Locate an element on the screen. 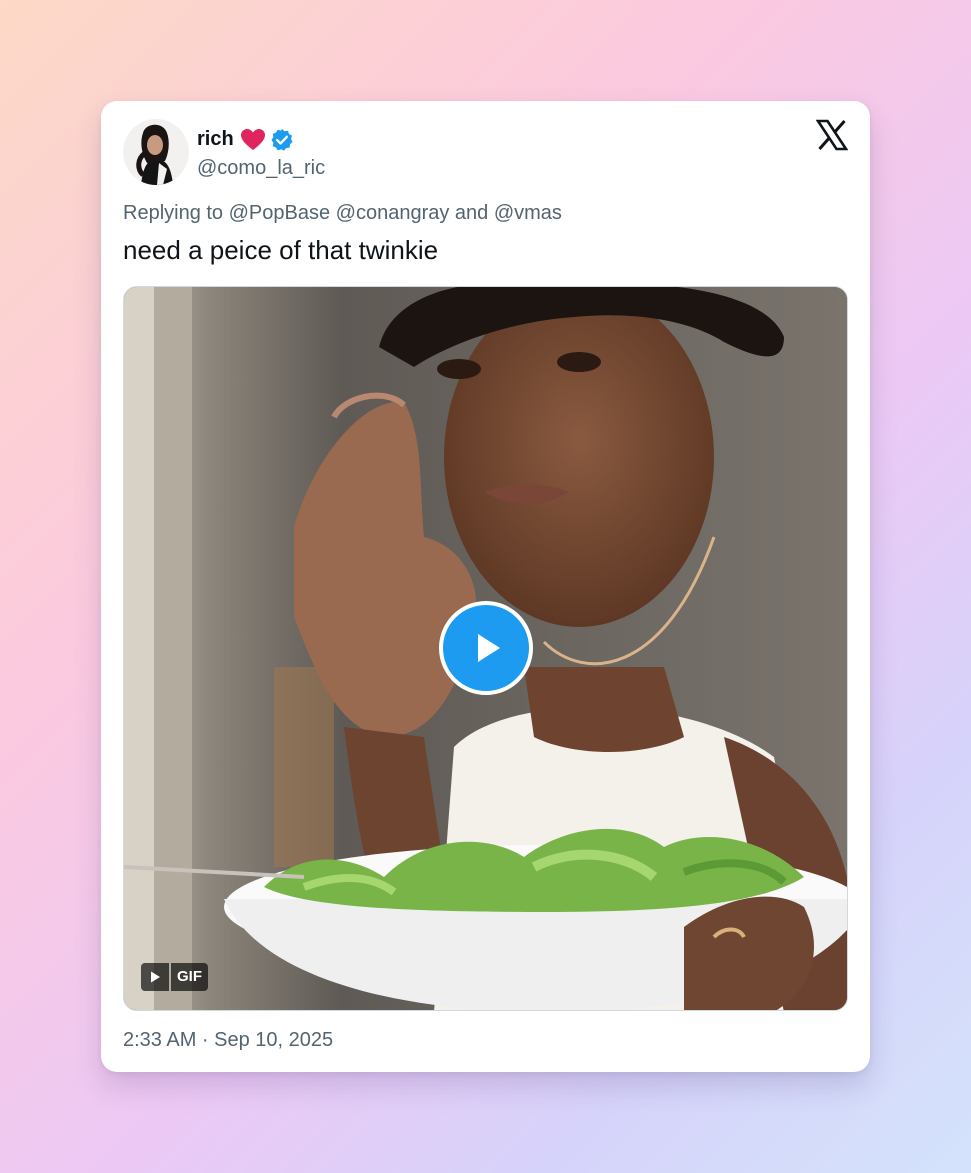 Image resolution: width=971 pixels, height=1173 pixels. play-button is located at coordinates (486, 648).